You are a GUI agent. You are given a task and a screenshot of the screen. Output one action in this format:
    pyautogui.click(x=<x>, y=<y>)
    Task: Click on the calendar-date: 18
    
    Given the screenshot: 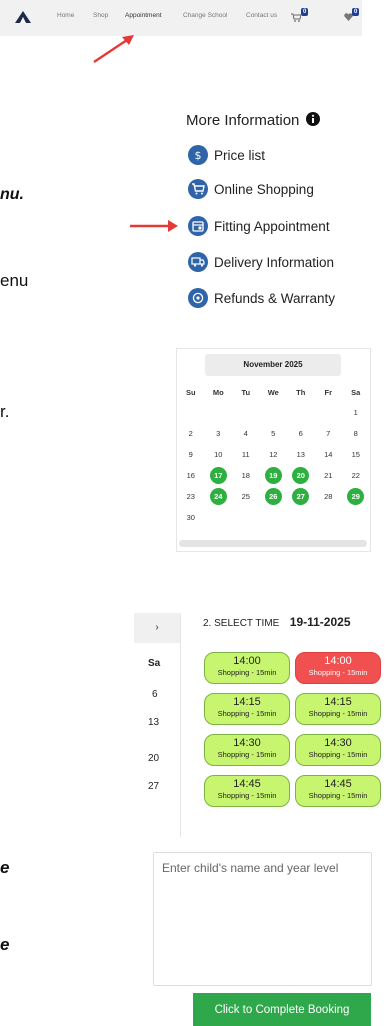 What is the action you would take?
    pyautogui.click(x=246, y=475)
    